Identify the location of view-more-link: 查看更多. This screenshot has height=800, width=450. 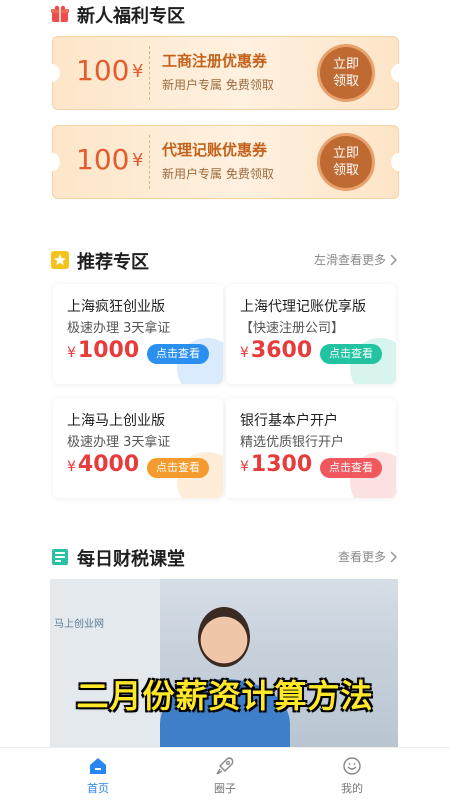
(368, 556).